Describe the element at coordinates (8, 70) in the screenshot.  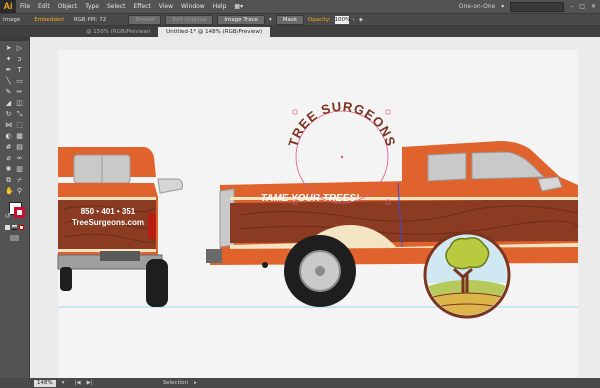
I see `pen-tool-icon: ✒` at that location.